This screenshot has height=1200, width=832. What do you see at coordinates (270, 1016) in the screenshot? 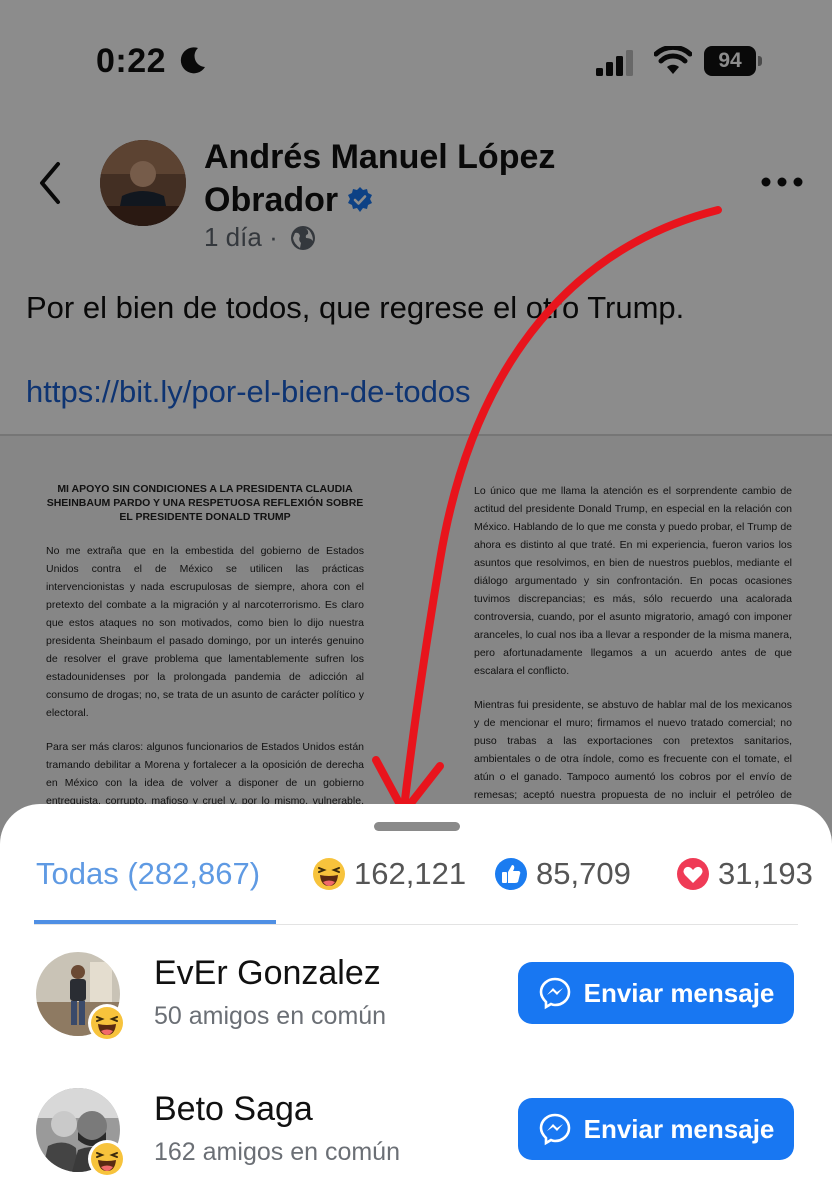
I see `mutual-friends: 50 amigos en común` at bounding box center [270, 1016].